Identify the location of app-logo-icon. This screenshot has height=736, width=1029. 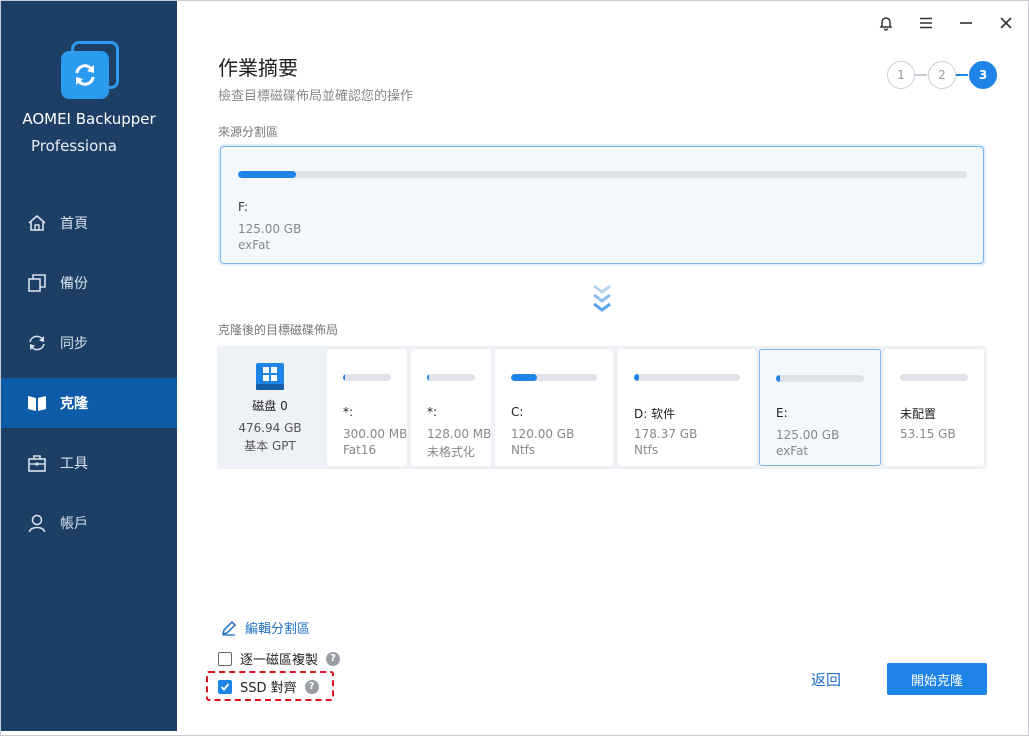
(91, 71).